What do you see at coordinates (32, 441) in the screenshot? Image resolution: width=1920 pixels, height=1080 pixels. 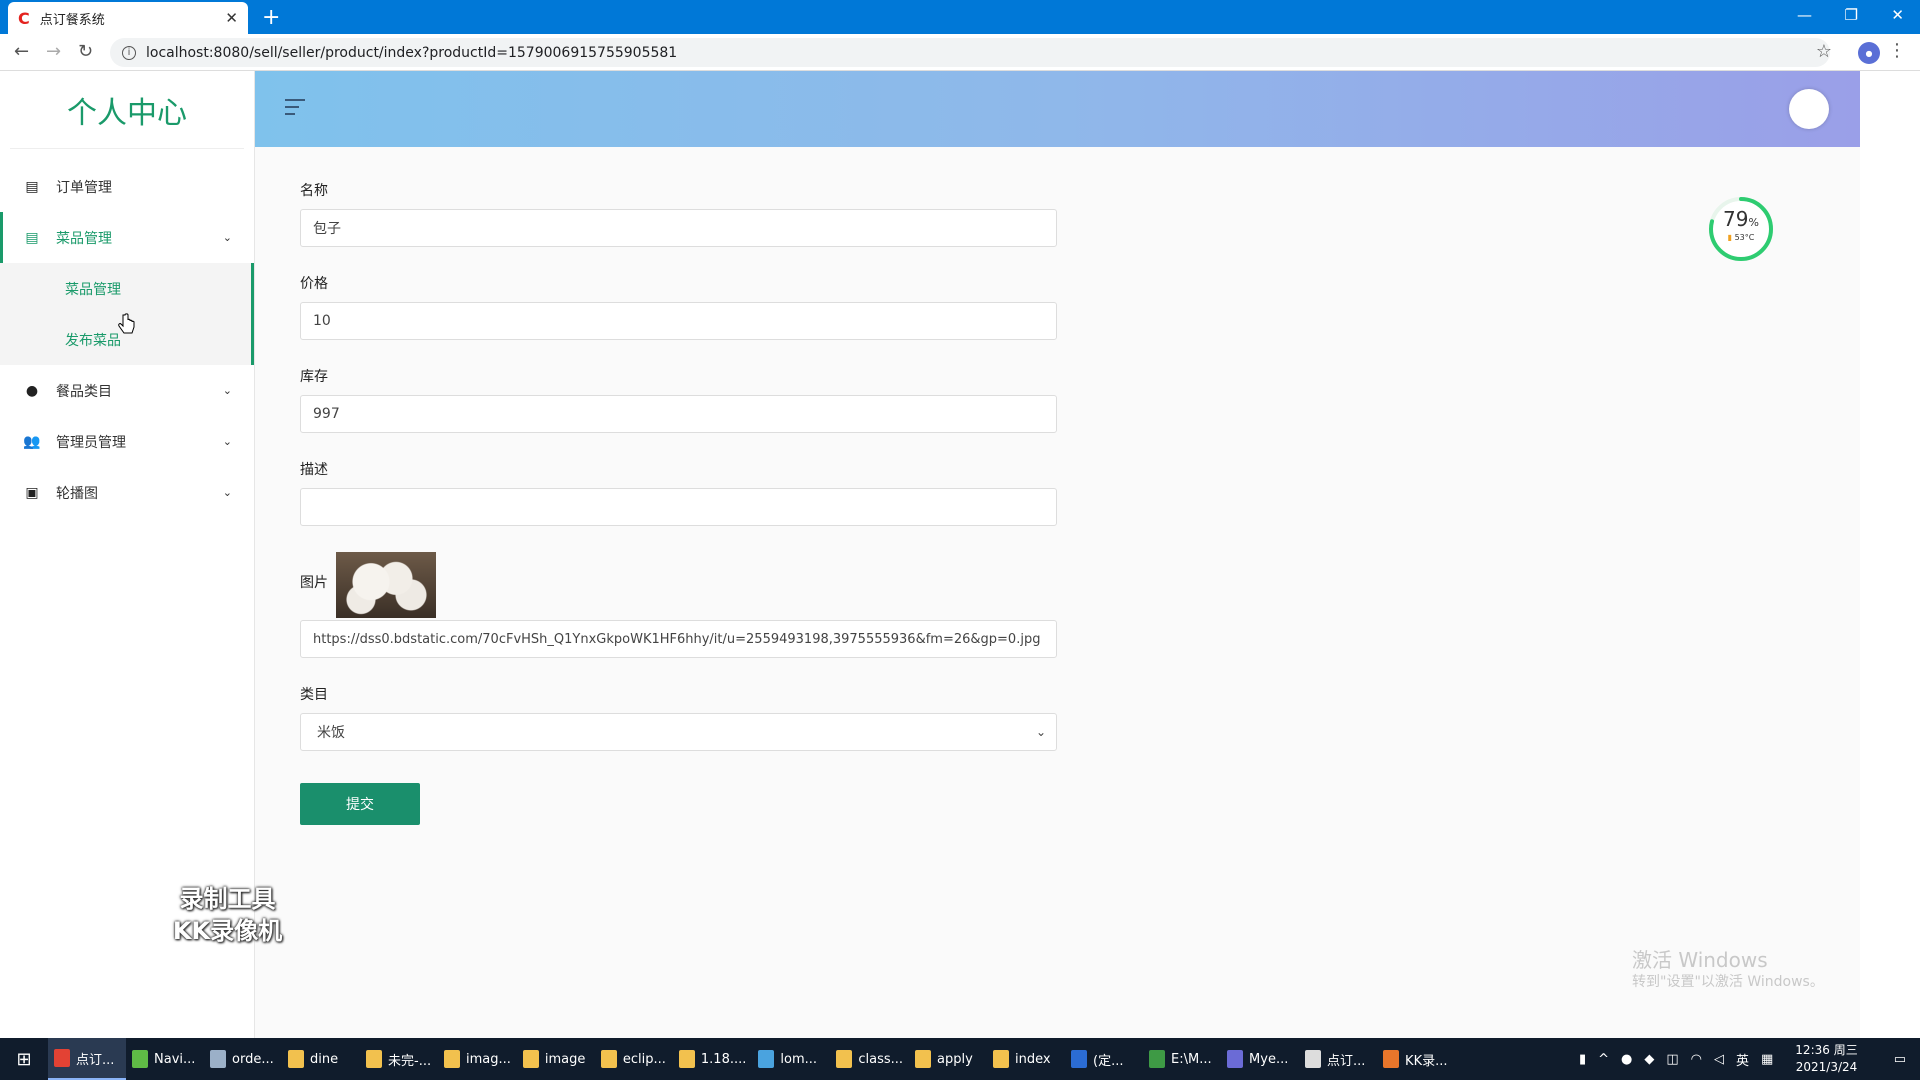 I see `users-icon: 👥` at bounding box center [32, 441].